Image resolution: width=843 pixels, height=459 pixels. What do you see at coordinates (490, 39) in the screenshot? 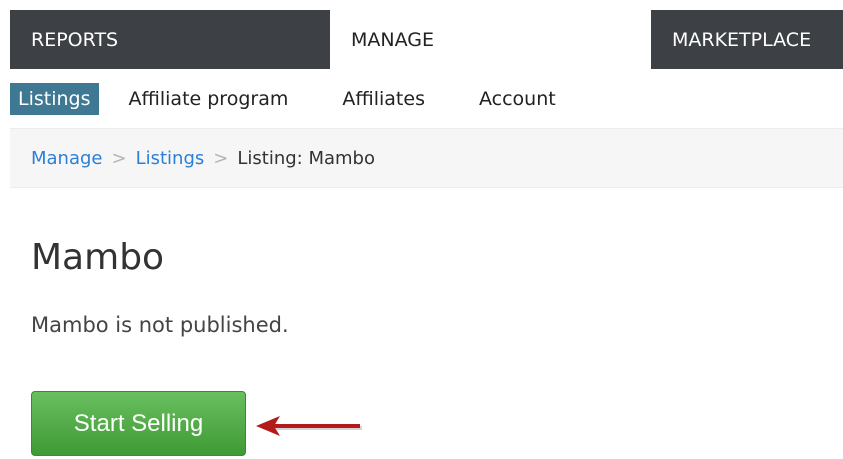
I see `tab-manage: MANAGE` at bounding box center [490, 39].